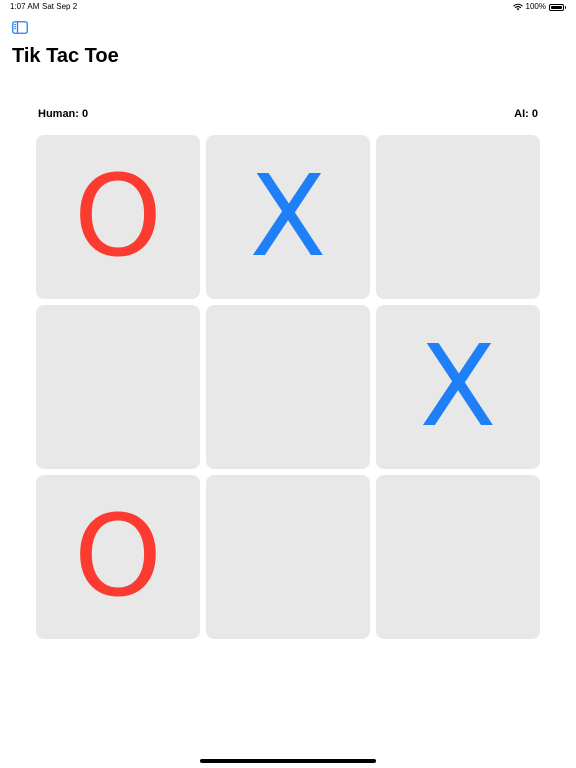 The width and height of the screenshot is (576, 768). What do you see at coordinates (63, 114) in the screenshot?
I see `human-score: Human: 0` at bounding box center [63, 114].